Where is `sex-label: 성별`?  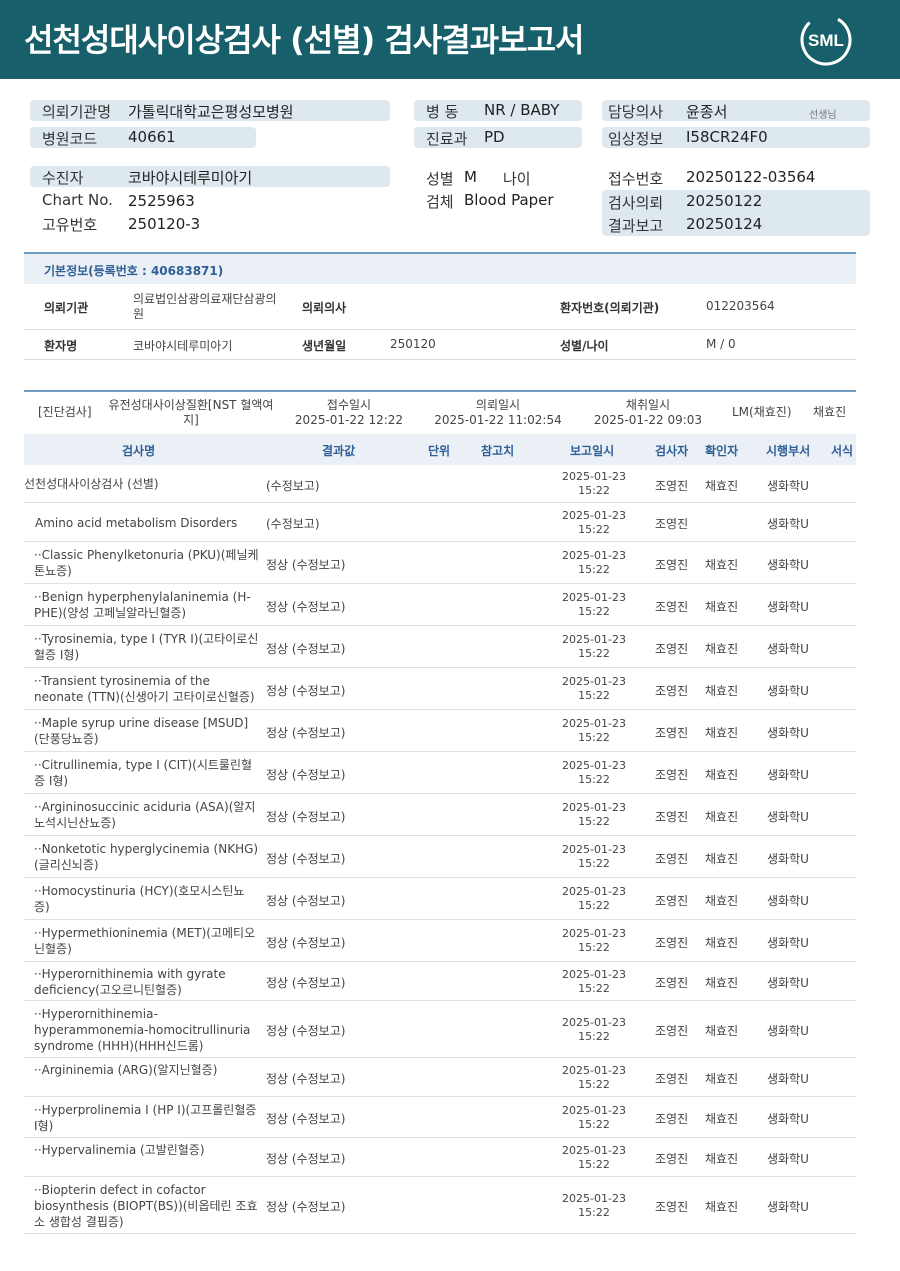
sex-label: 성별 is located at coordinates (440, 179).